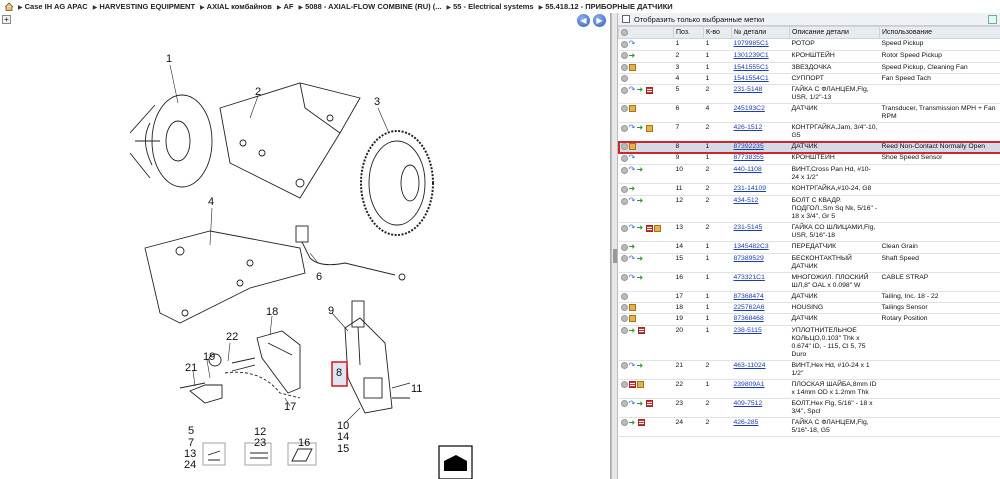  I want to click on table-row: ↷➜ 7 2 426-1512 КОНТРГАЙКА,Jam, 3/4"-10, G5, so click(809, 132).